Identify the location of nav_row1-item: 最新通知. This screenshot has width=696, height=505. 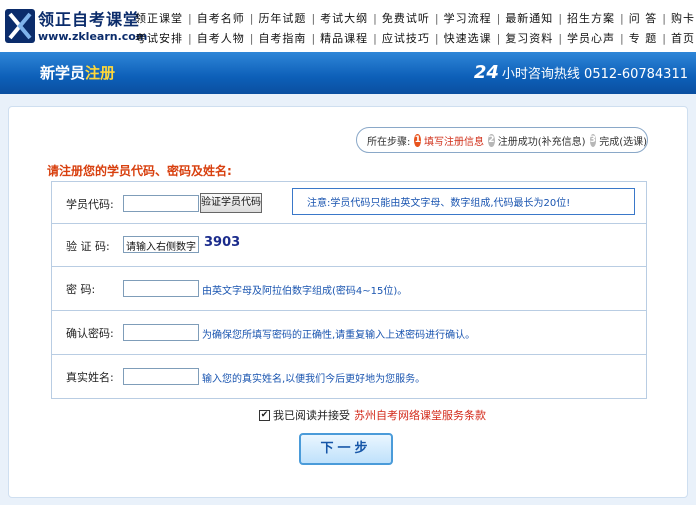
(529, 18).